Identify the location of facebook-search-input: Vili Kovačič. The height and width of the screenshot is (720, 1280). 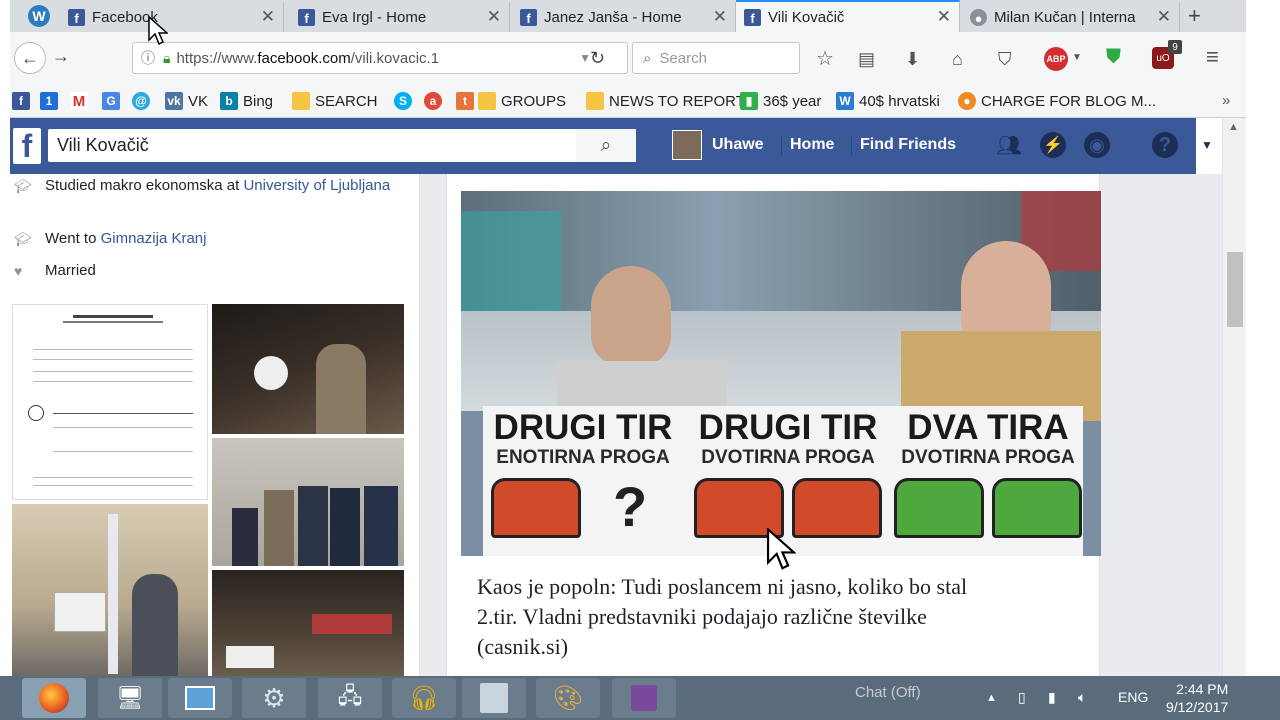
(342, 145).